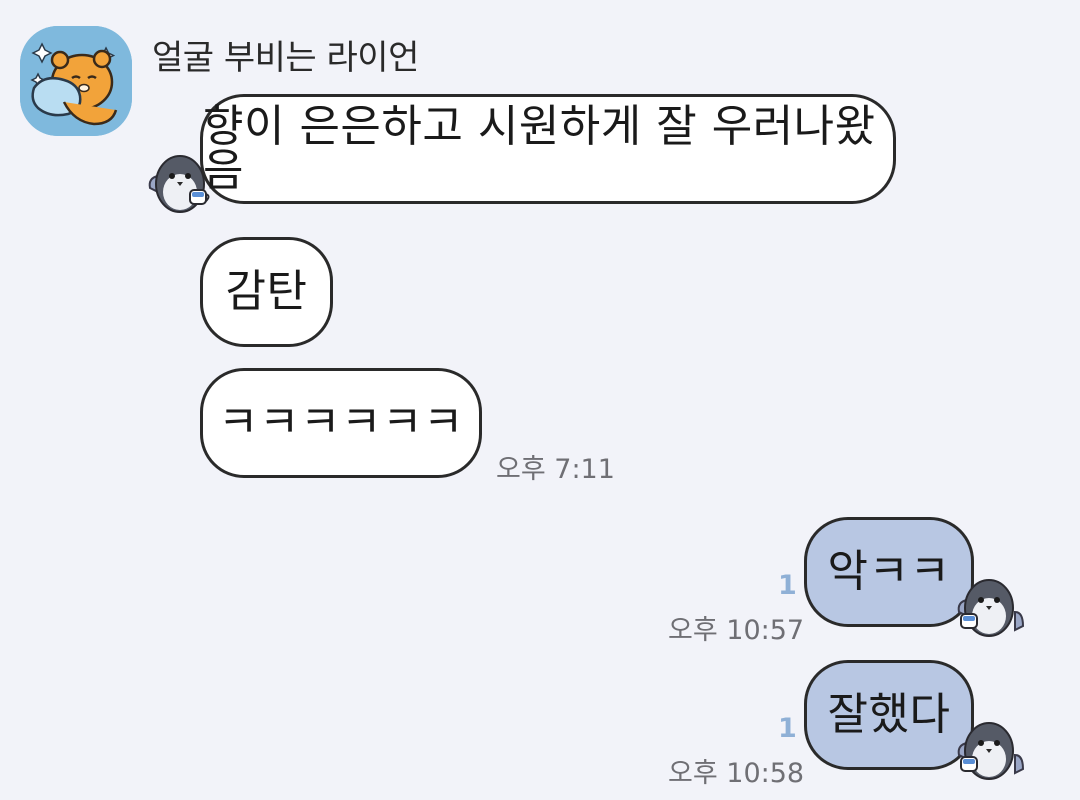 This screenshot has width=1080, height=800. I want to click on incoming-message-bubble: 감탄, so click(266, 292).